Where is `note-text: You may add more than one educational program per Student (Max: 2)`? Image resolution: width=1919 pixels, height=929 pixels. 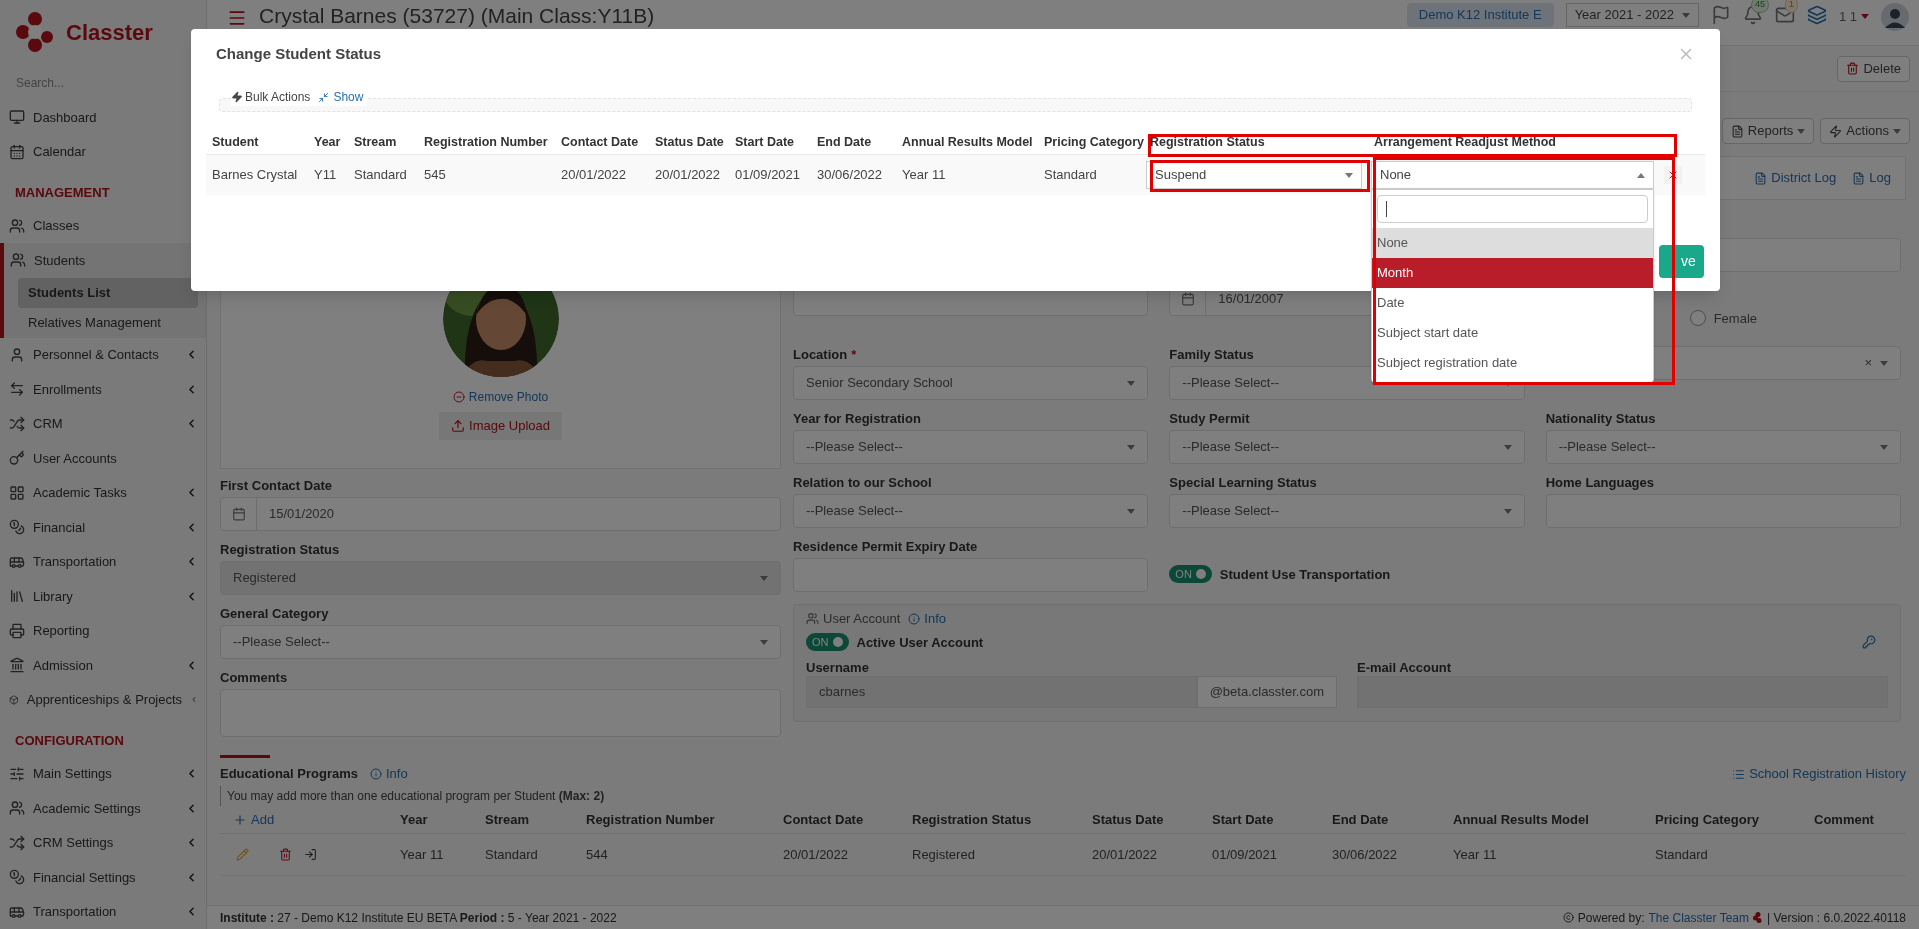
note-text: You may add more than one educational program per Student (Max: 2) is located at coordinates (416, 796).